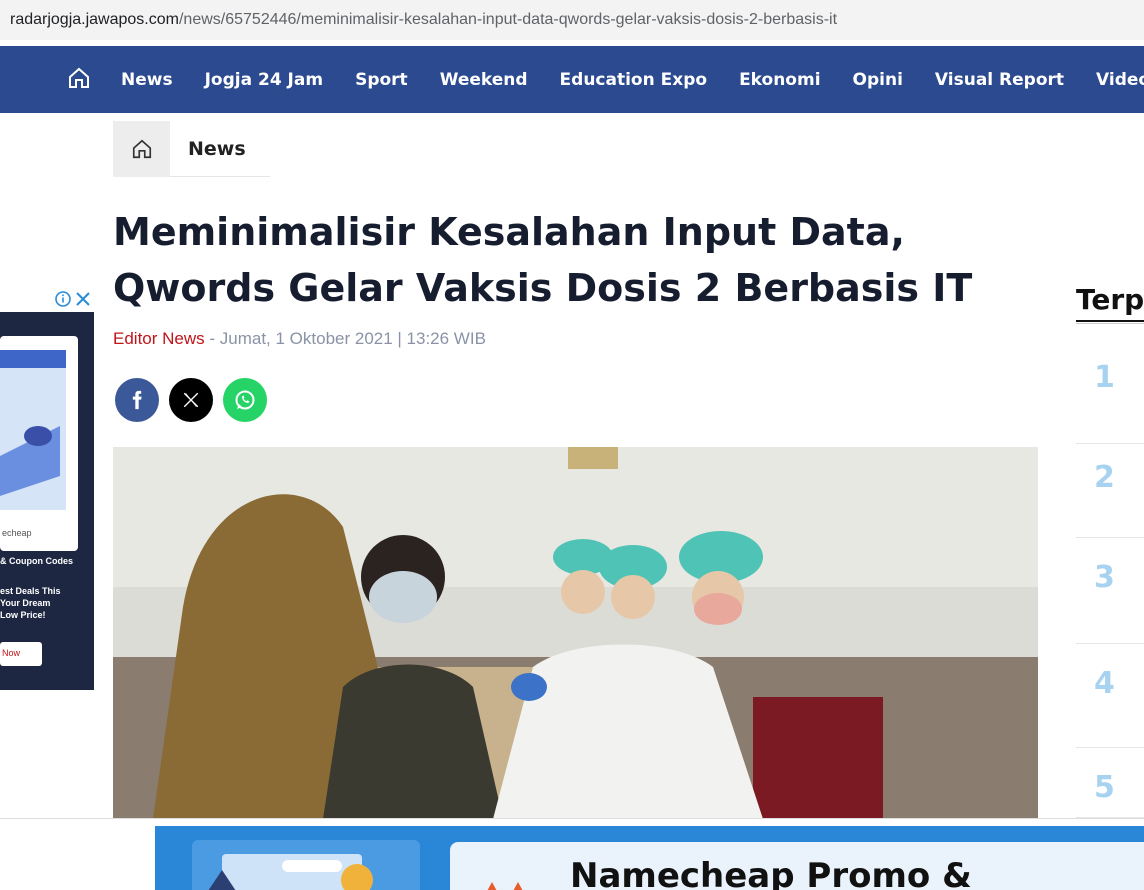 This screenshot has width=1144, height=890. I want to click on popular-item: 3, so click(1110, 591).